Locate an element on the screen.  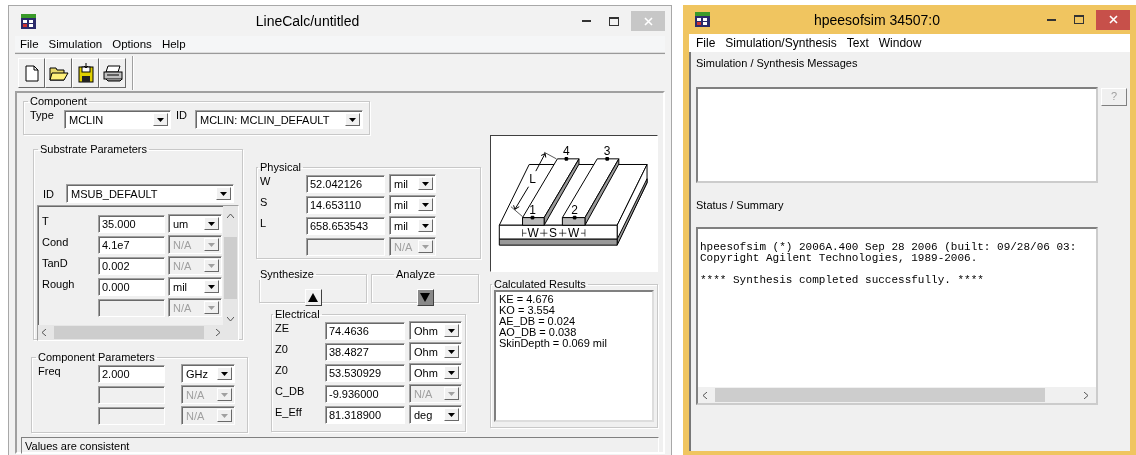
close-button is located at coordinates (1113, 19).